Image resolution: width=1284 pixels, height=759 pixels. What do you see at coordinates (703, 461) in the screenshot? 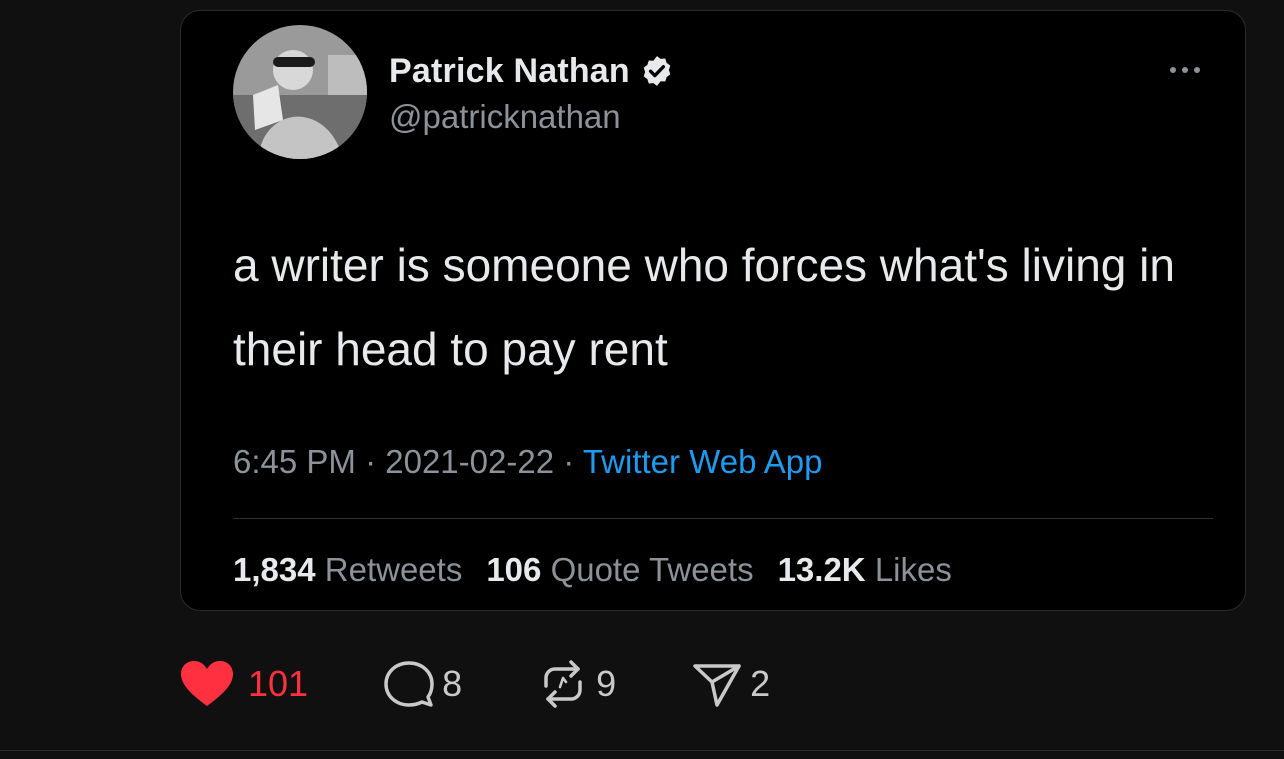
I see `tweet-source-link: Twitter Web App` at bounding box center [703, 461].